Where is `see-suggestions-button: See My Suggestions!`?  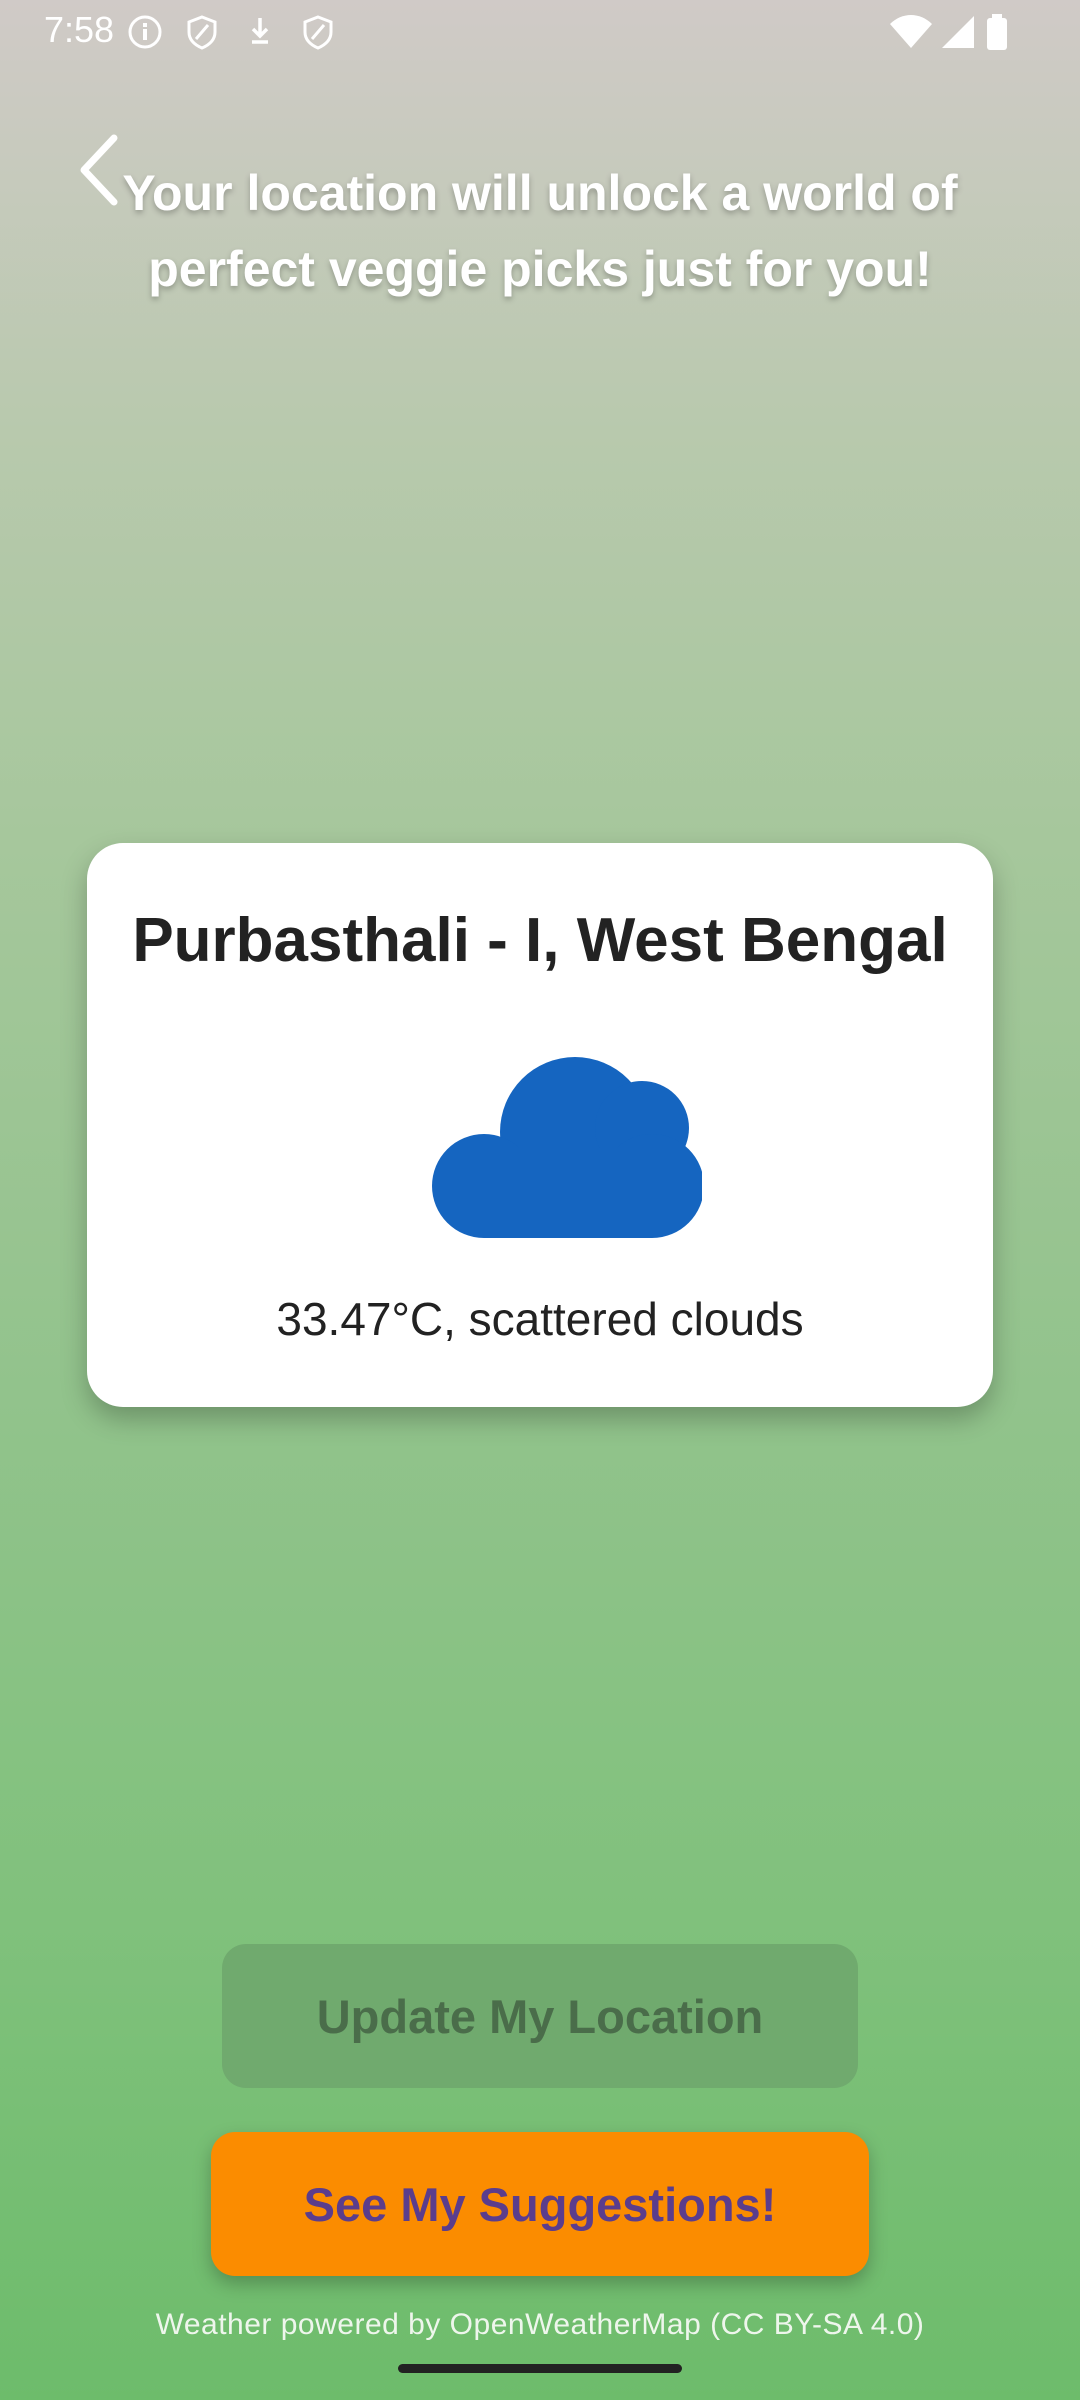 see-suggestions-button: See My Suggestions! is located at coordinates (540, 2204).